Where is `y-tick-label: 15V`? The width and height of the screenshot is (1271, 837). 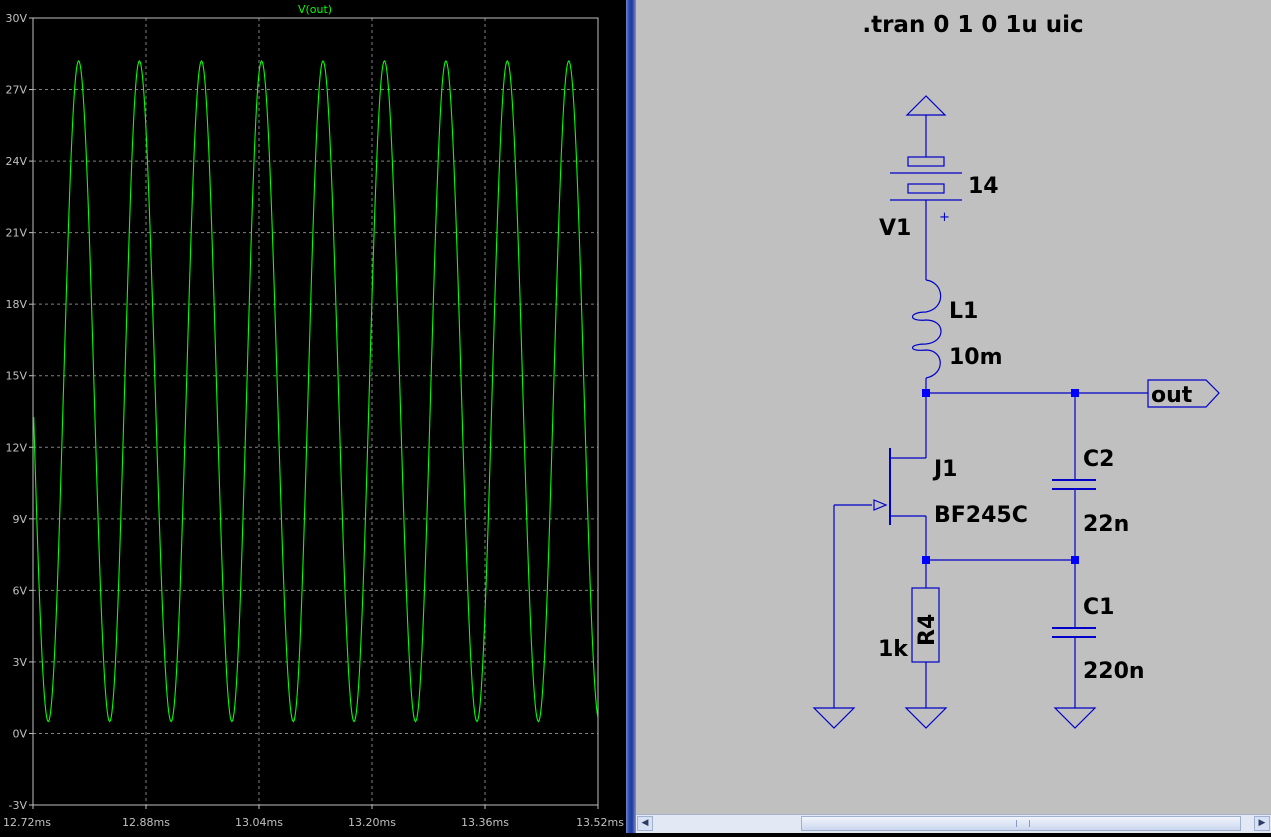
y-tick-label: 15V is located at coordinates (16, 376).